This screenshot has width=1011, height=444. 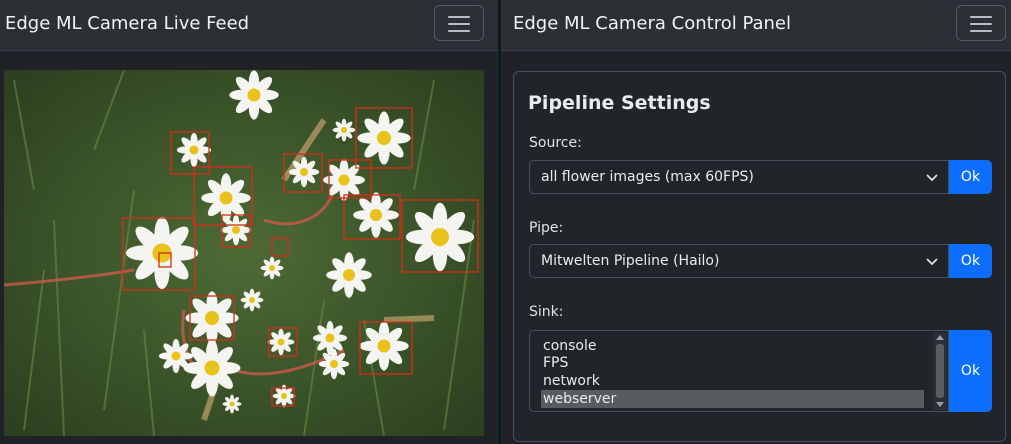 I want to click on source-label: Source:, so click(x=555, y=143).